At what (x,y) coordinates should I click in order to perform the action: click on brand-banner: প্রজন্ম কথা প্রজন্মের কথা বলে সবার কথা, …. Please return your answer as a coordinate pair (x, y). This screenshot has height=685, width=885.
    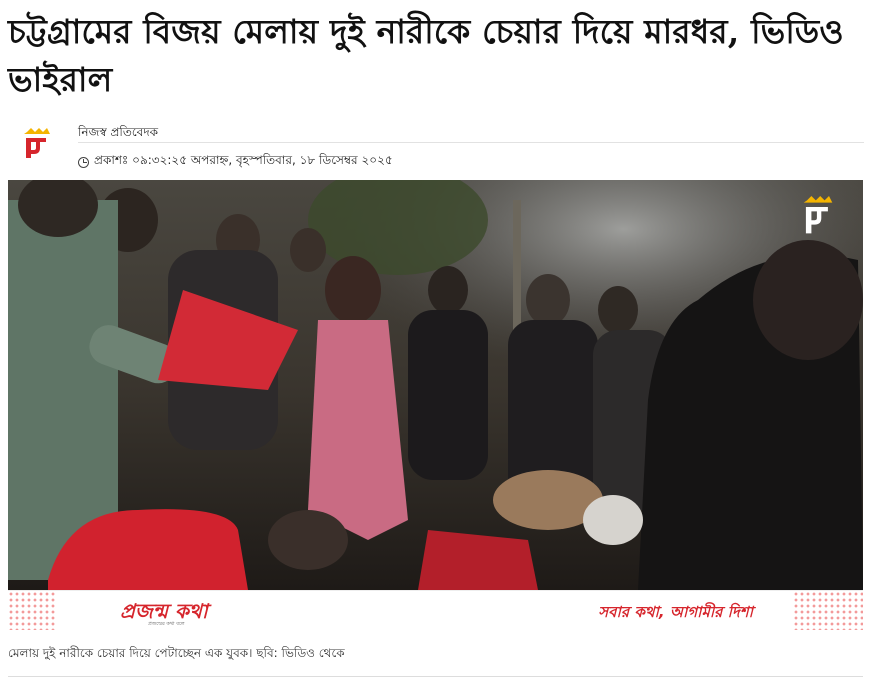
    Looking at the image, I should click on (435, 610).